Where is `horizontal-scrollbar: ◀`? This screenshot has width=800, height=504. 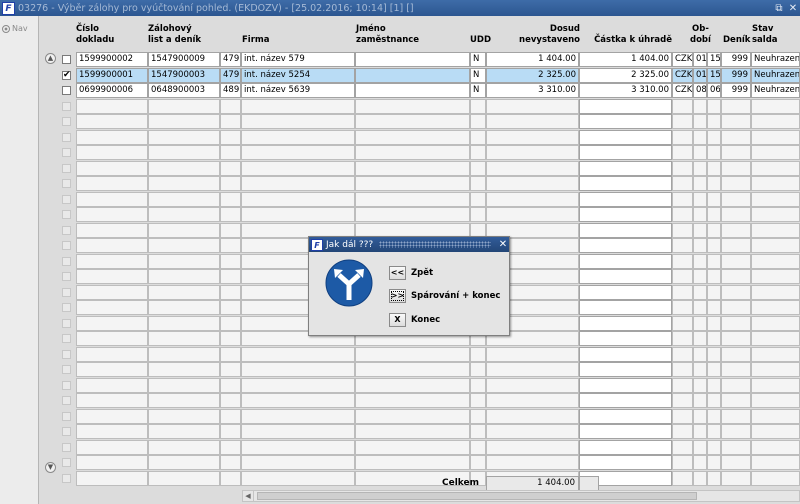
horizontal-scrollbar: ◀ is located at coordinates (521, 496).